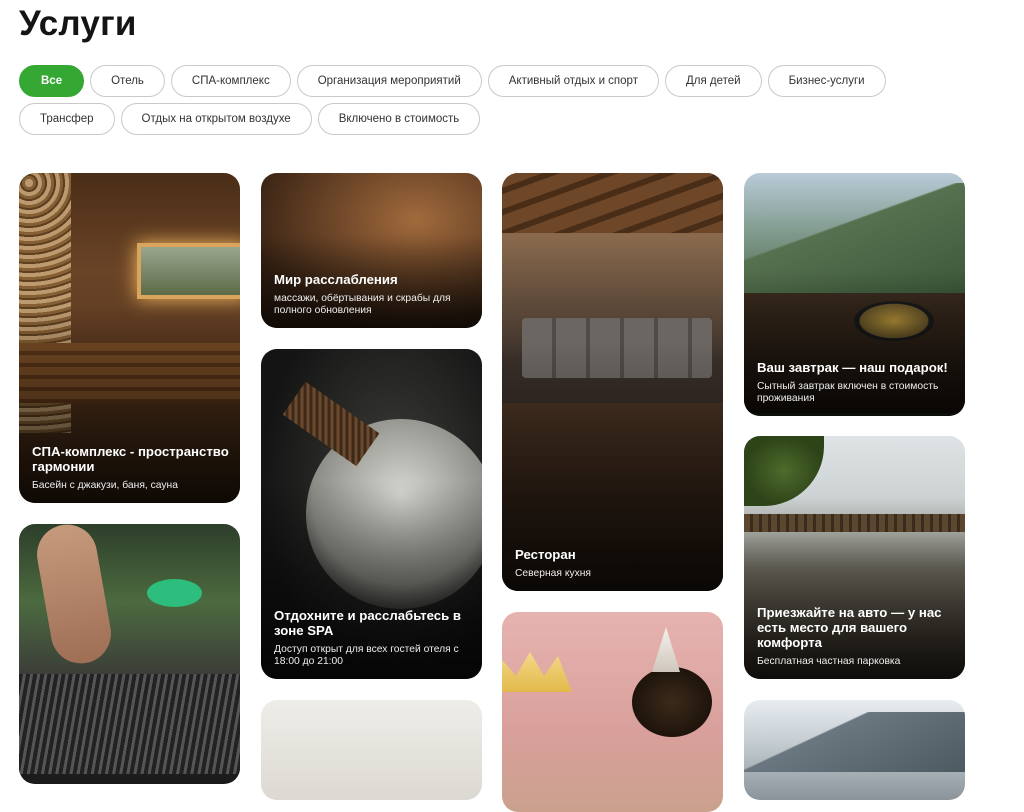 The image size is (1024, 812). I want to click on filter-chip-outdoor: Отдых на открытом воздухе, so click(216, 119).